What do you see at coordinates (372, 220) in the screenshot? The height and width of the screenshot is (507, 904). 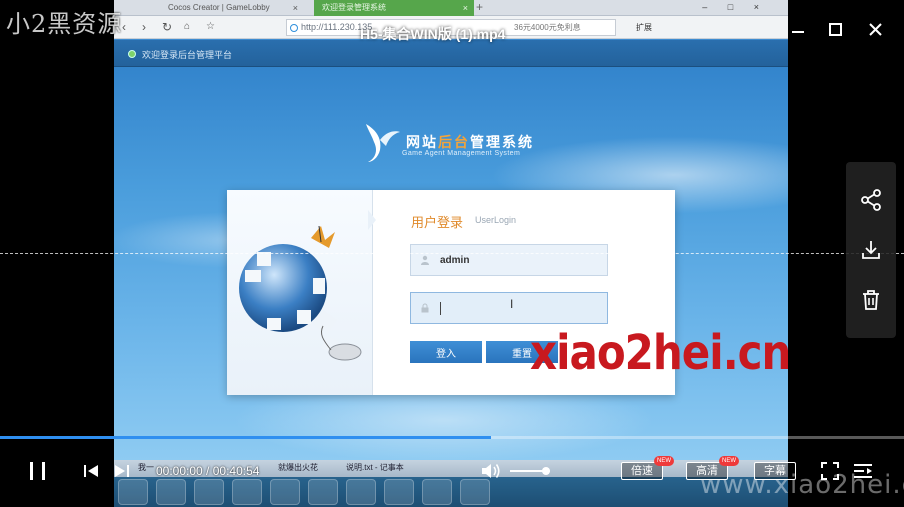 I see `card-pointer` at bounding box center [372, 220].